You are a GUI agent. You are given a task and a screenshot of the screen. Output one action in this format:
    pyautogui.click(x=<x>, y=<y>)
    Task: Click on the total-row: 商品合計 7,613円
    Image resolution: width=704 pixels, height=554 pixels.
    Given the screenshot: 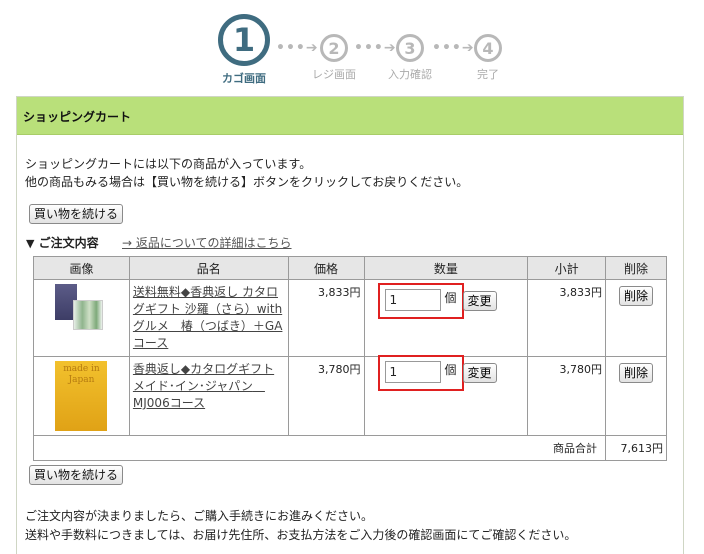 What is the action you would take?
    pyautogui.click(x=349, y=448)
    